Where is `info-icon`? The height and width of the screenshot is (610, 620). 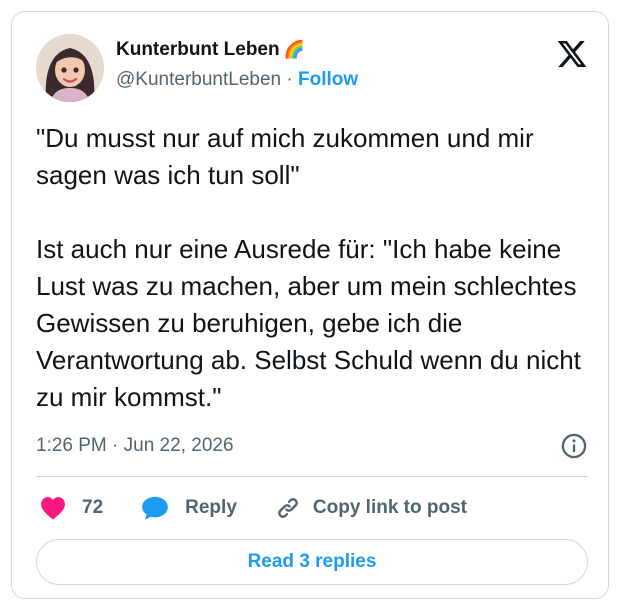
info-icon is located at coordinates (574, 446).